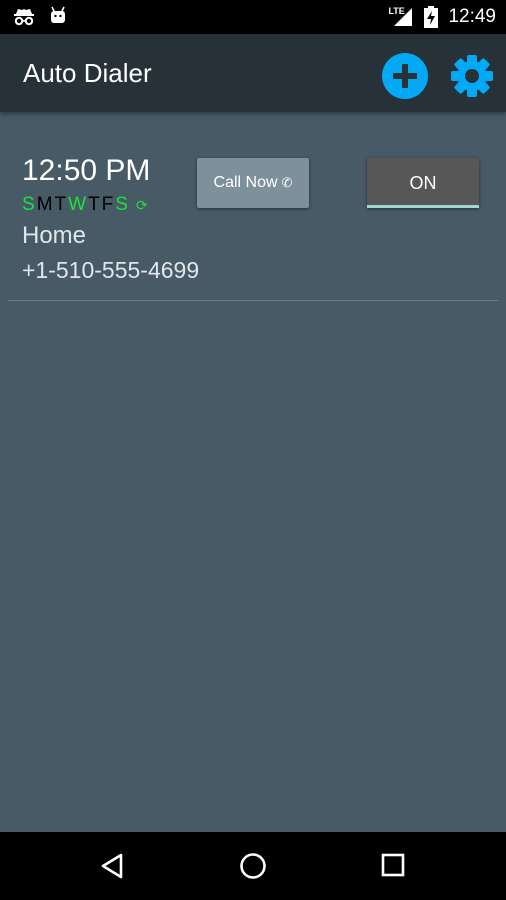 The width and height of the screenshot is (506, 900). What do you see at coordinates (121, 205) in the screenshot?
I see `day-saturday: S` at bounding box center [121, 205].